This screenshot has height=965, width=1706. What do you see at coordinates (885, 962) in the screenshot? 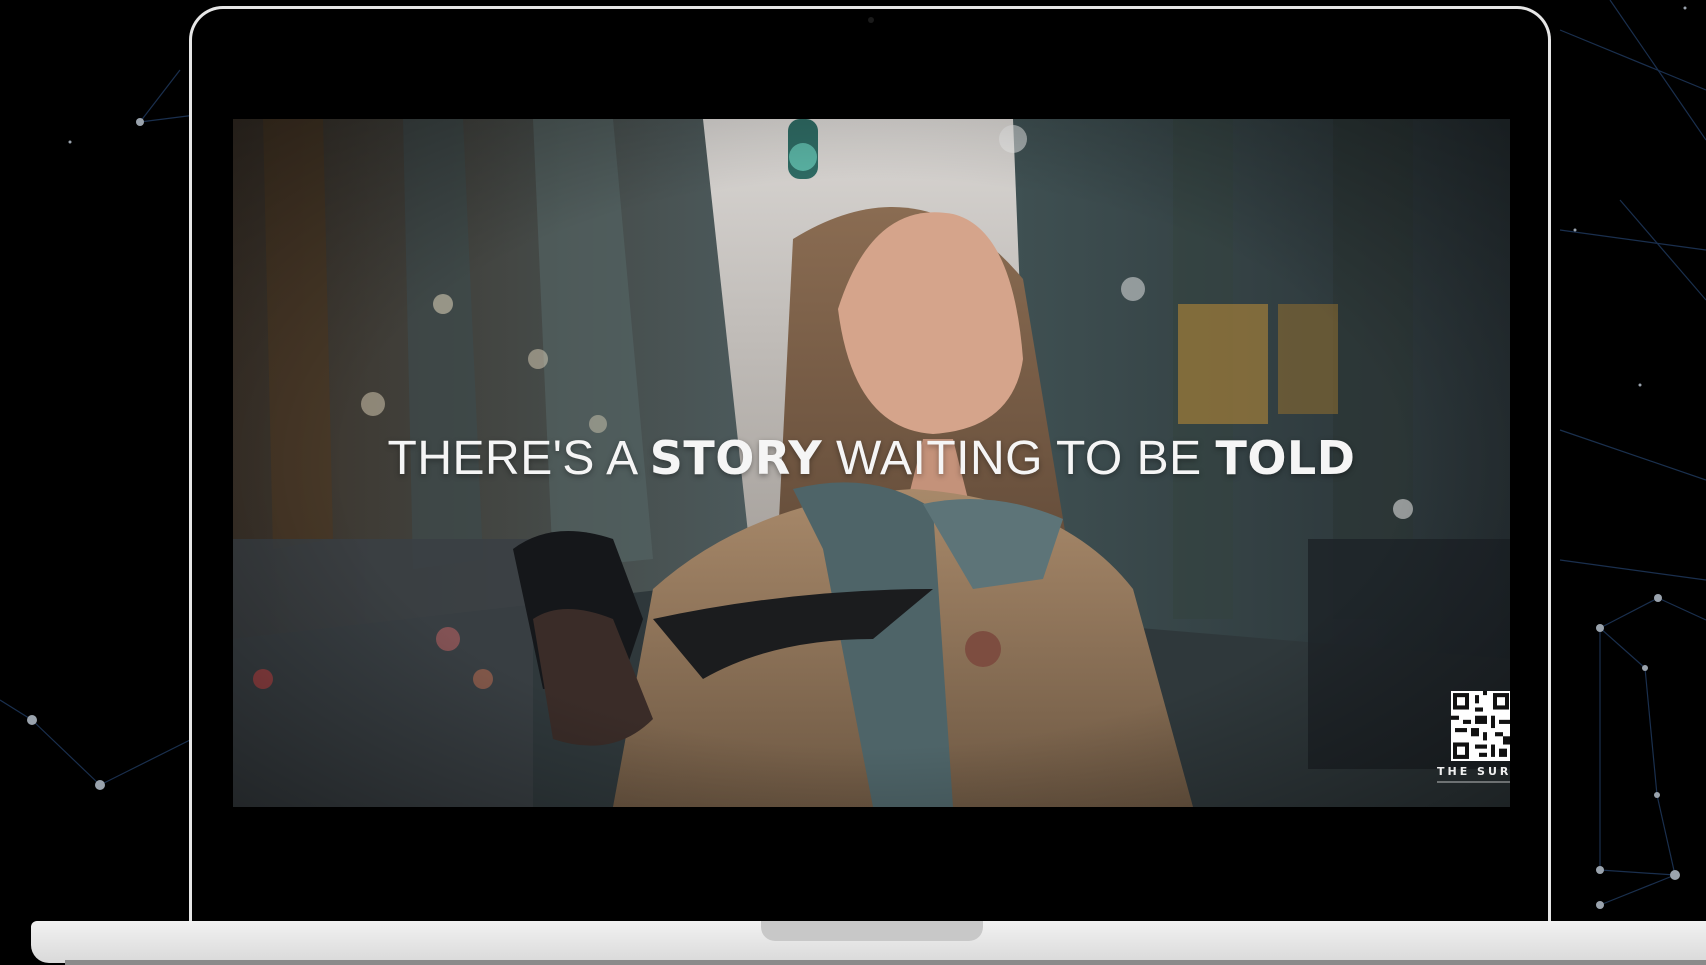
I see `laptop-base-shadow` at bounding box center [885, 962].